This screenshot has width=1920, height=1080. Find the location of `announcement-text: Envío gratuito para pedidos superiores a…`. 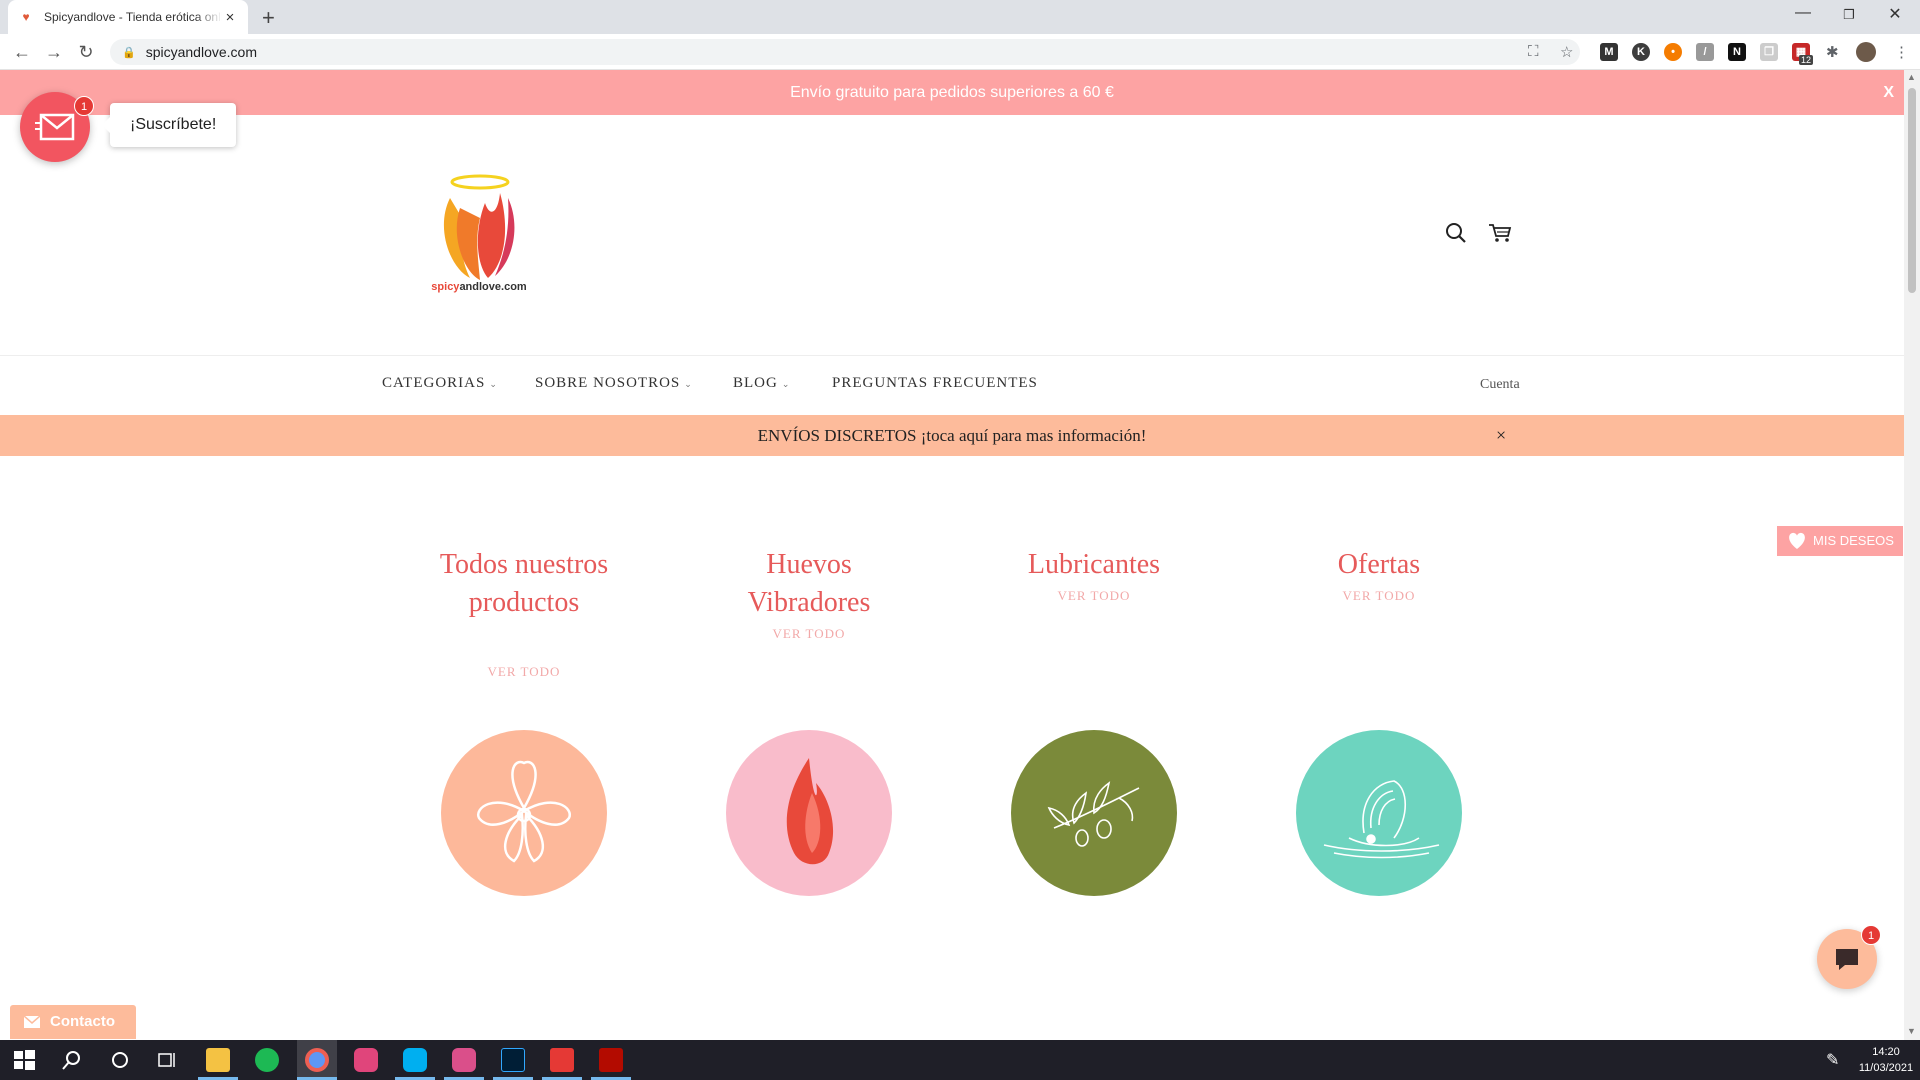

announcement-text: Envío gratuito para pedidos superiores a… is located at coordinates (952, 92).